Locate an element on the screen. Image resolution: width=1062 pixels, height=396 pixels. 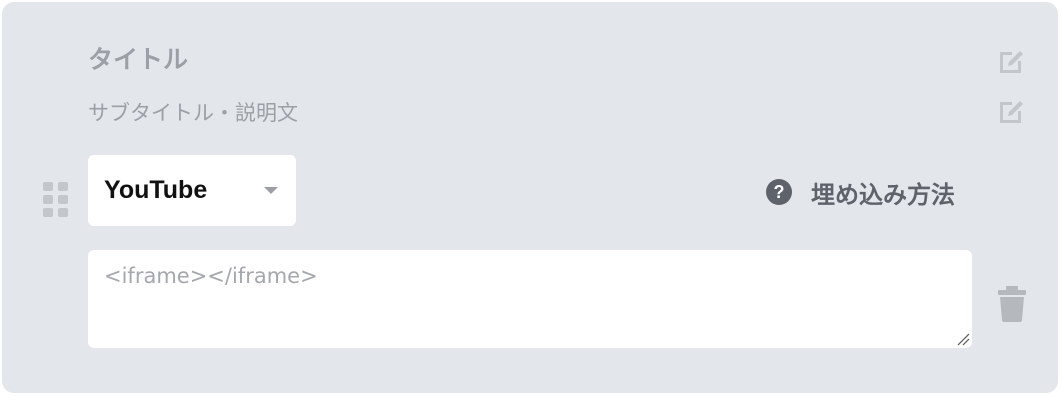
embed-type-selected: YouTube is located at coordinates (156, 190).